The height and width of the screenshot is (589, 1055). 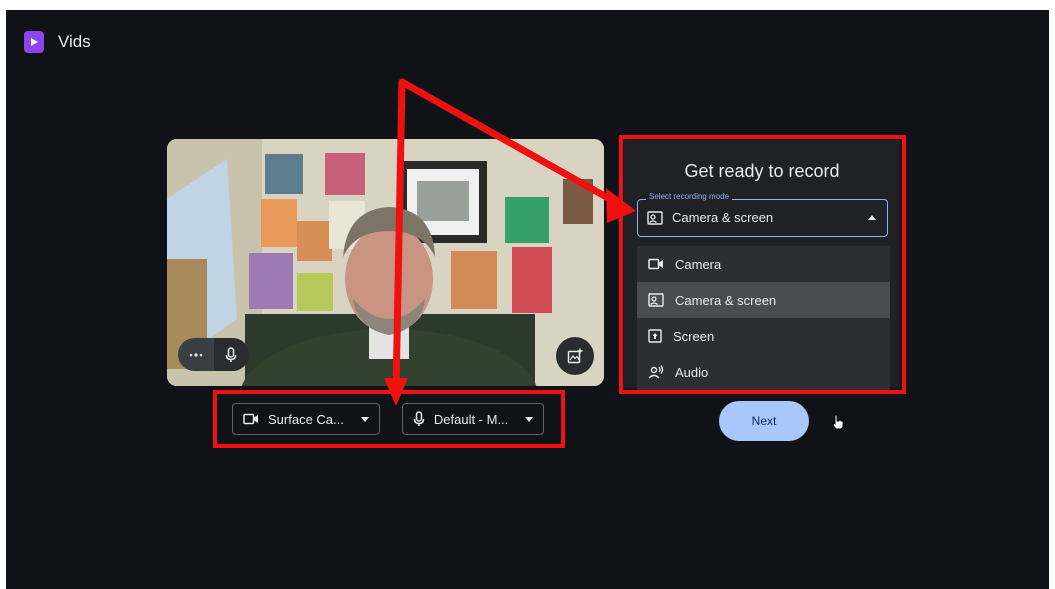 I want to click on annotation-arrow-line, so click(x=505, y=235).